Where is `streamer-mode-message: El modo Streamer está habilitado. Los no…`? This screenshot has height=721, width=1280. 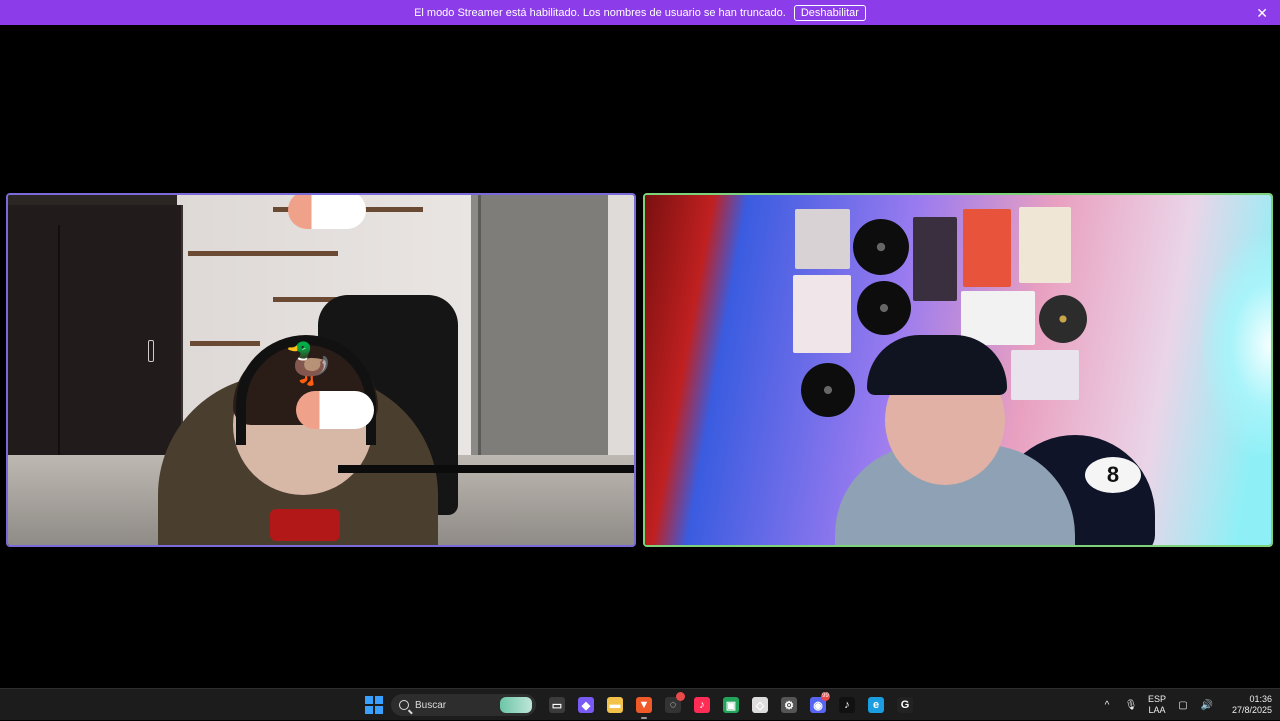 streamer-mode-message: El modo Streamer está habilitado. Los no… is located at coordinates (600, 12).